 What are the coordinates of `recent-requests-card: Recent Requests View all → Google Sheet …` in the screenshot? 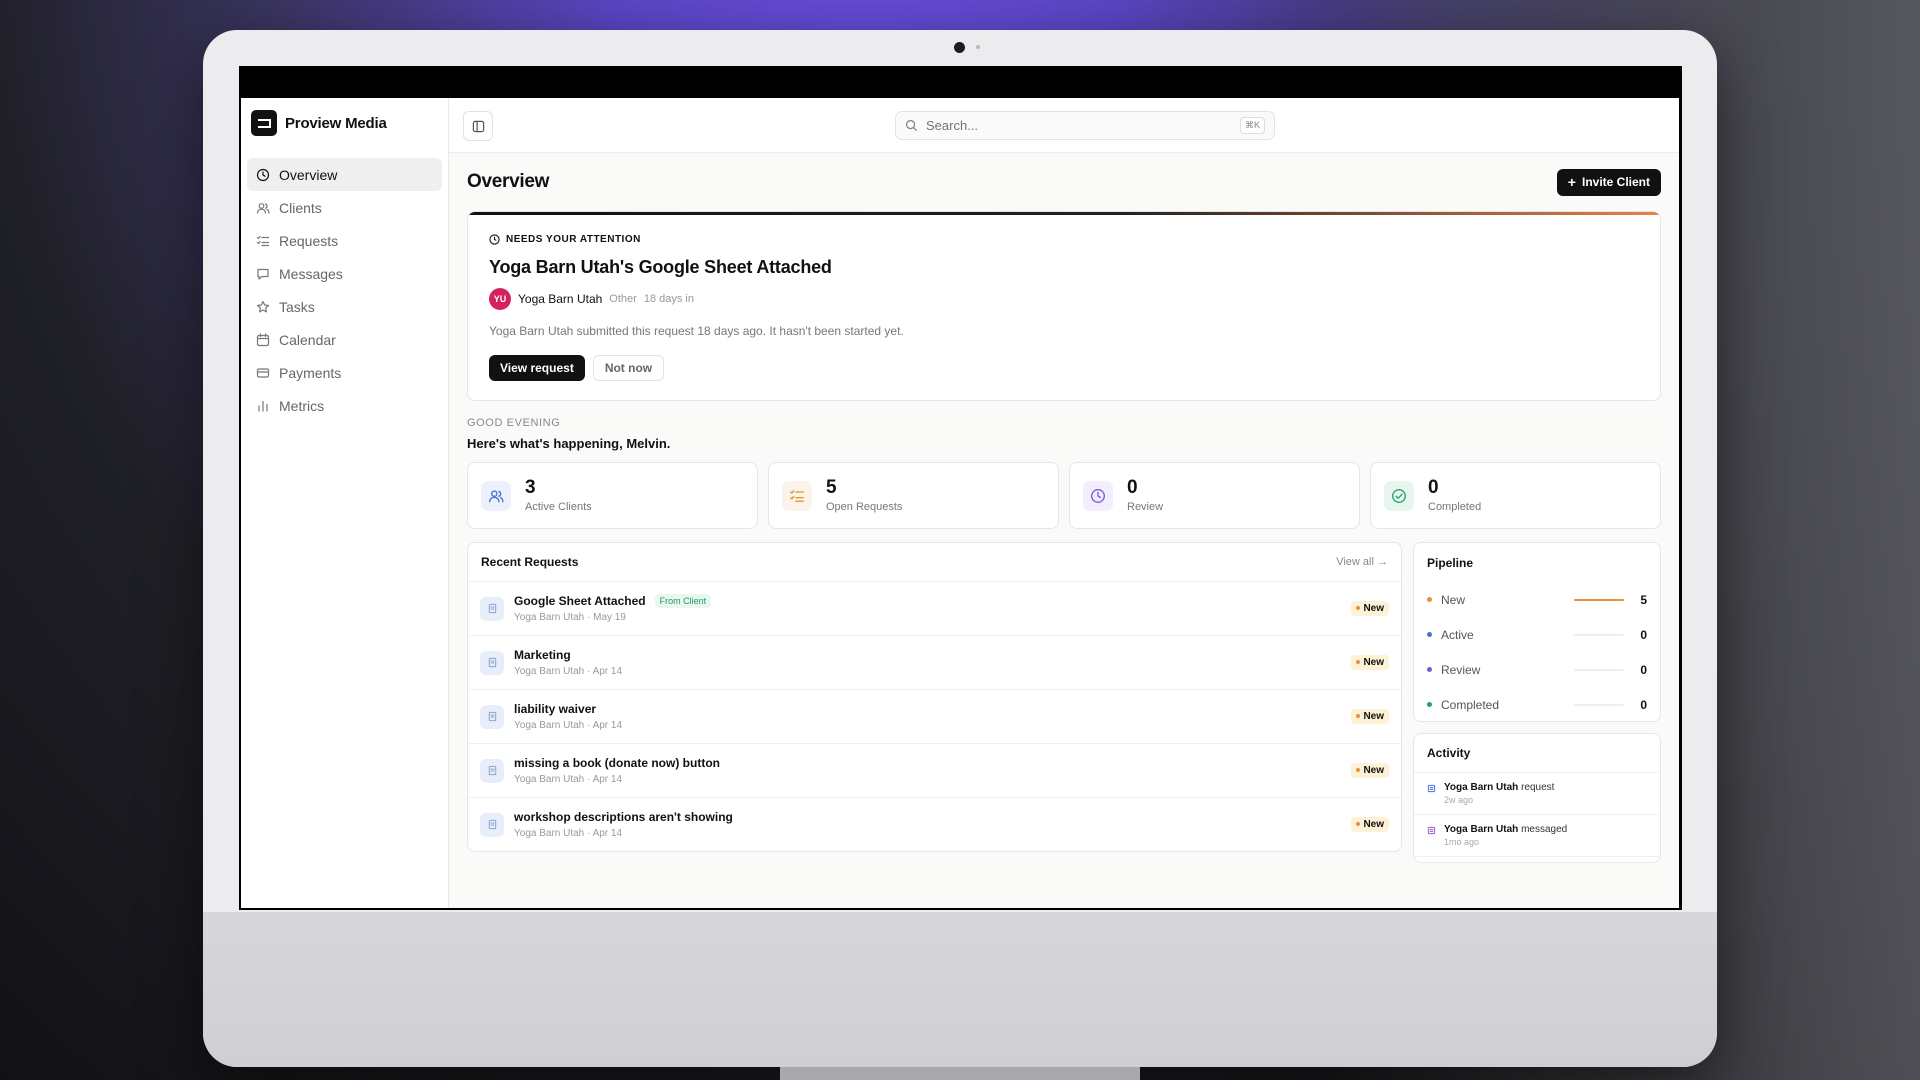 It's located at (934, 697).